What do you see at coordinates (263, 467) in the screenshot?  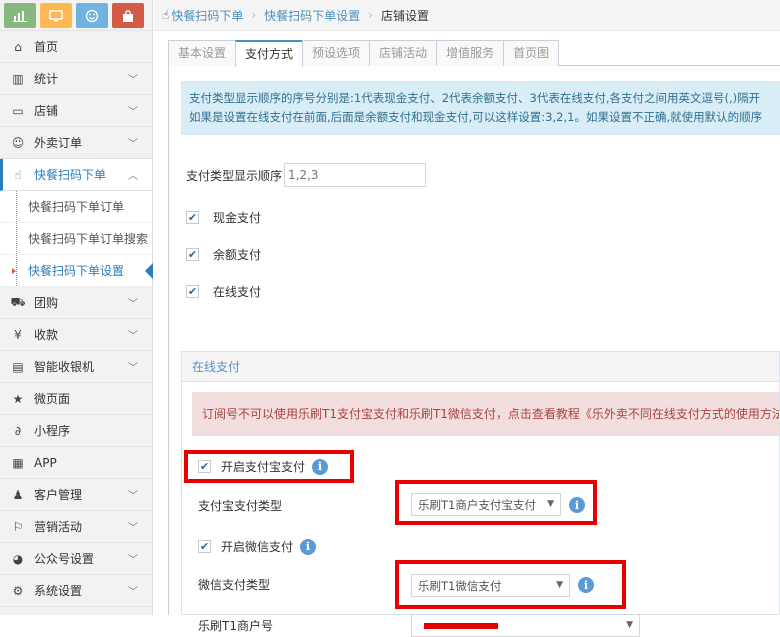 I see `alipay-enable-label: 开启支付宝支付` at bounding box center [263, 467].